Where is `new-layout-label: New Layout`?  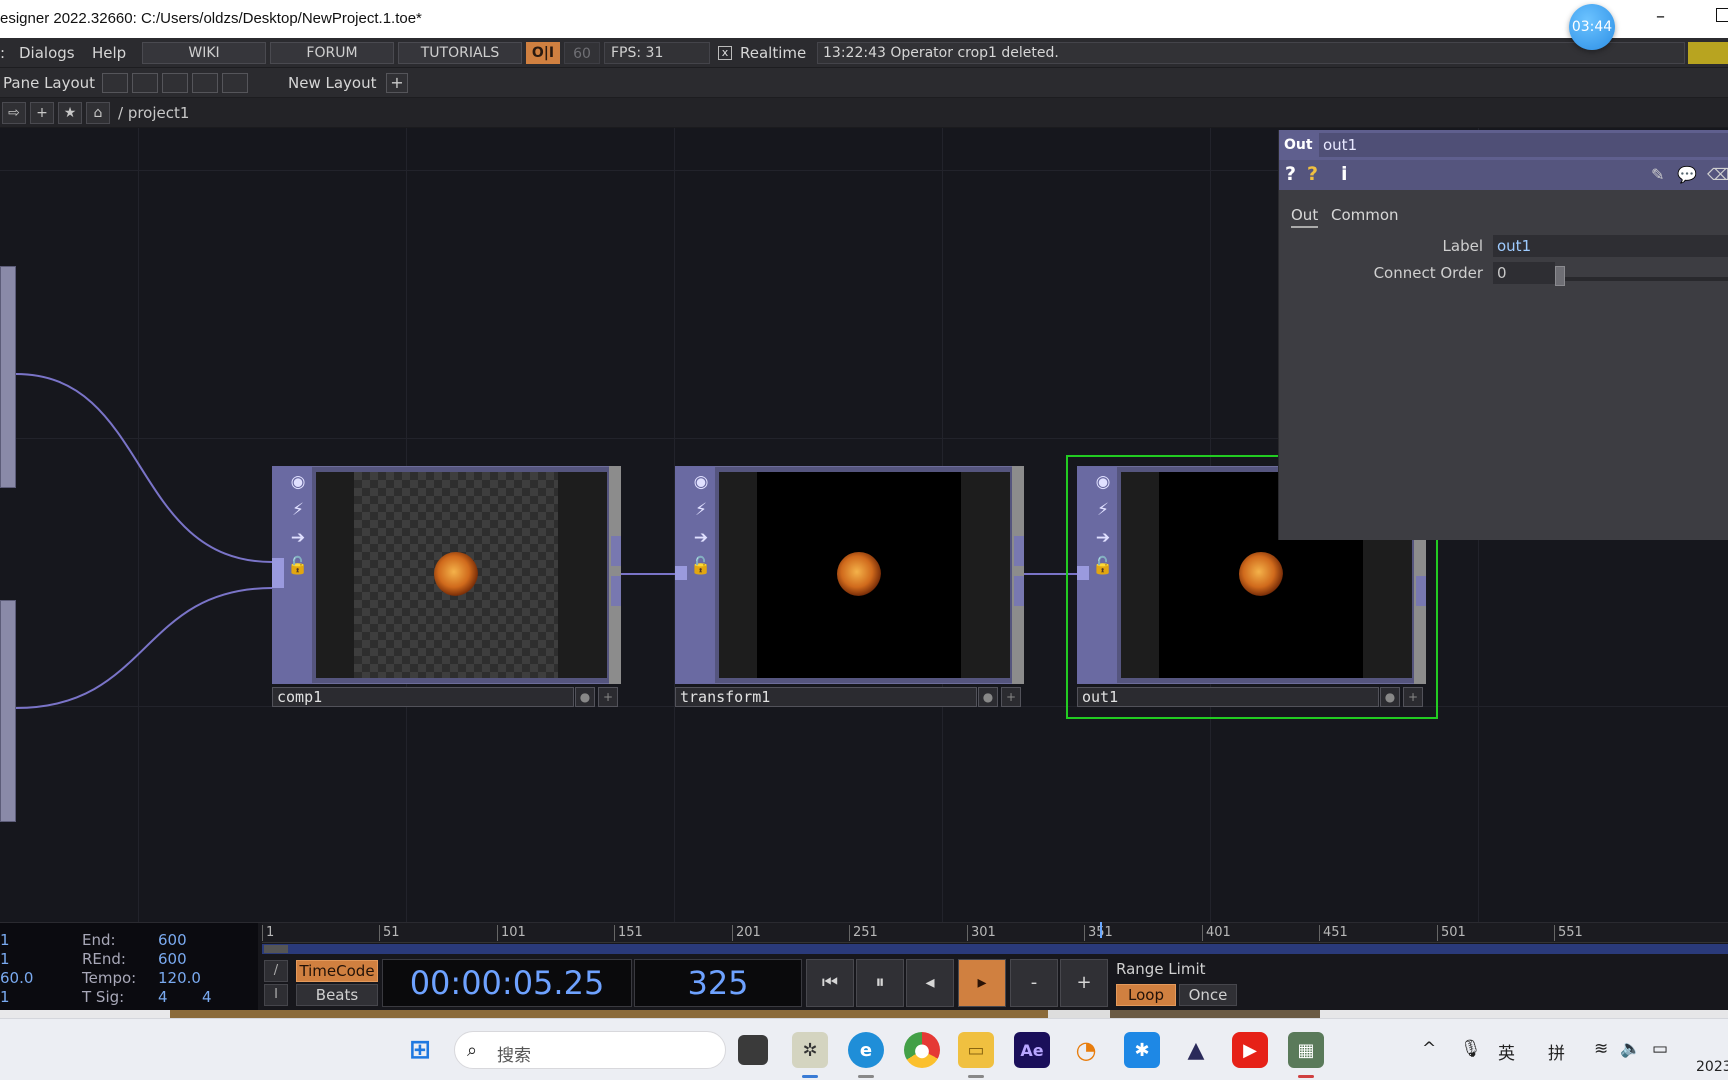 new-layout-label: New Layout is located at coordinates (332, 83).